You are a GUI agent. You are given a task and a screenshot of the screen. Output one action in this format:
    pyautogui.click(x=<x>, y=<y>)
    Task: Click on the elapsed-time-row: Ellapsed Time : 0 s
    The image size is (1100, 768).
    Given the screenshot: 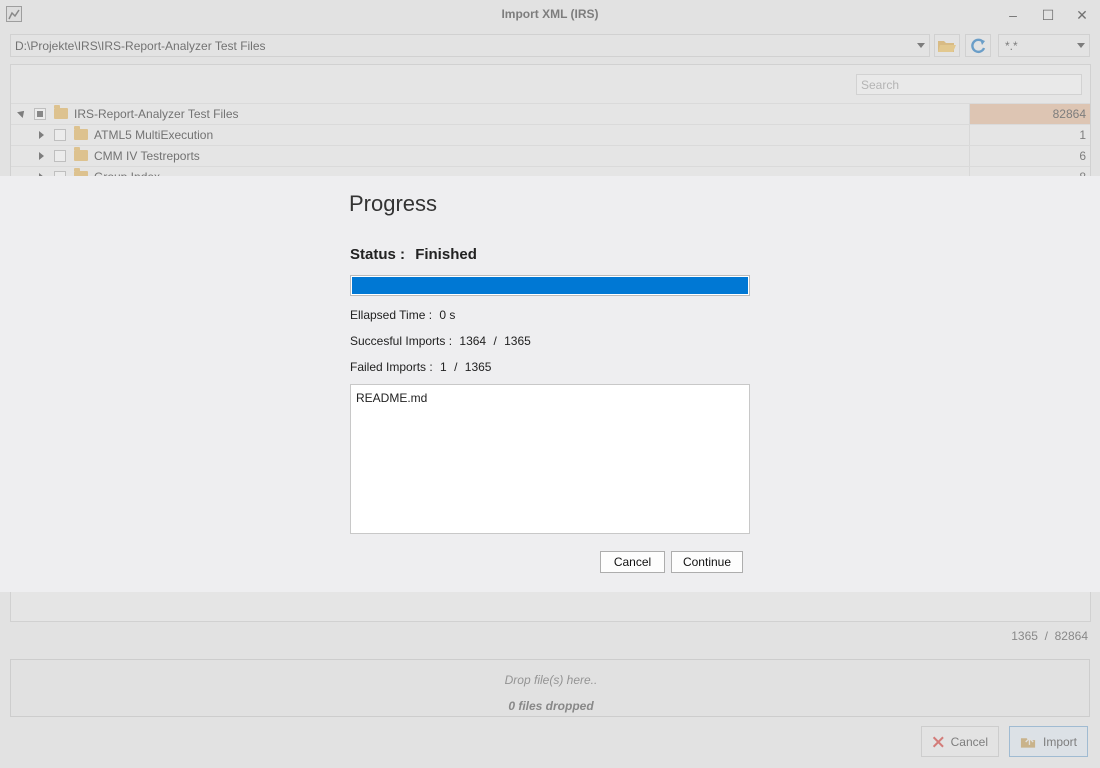 What is the action you would take?
    pyautogui.click(x=404, y=315)
    